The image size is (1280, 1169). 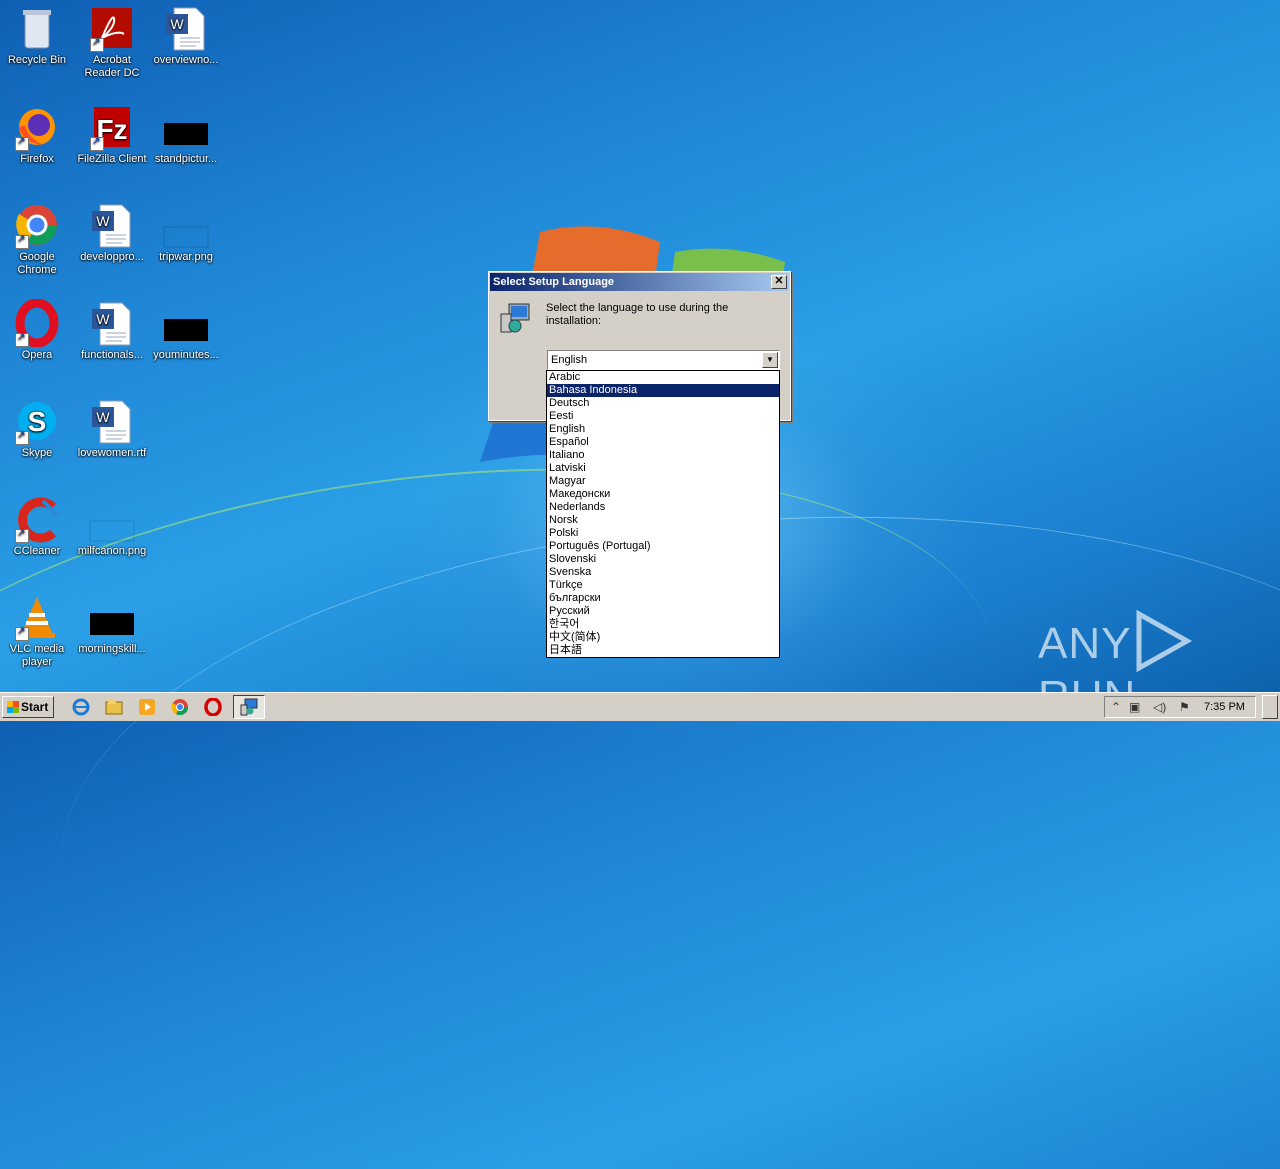 I want to click on media-player-icon, so click(x=147, y=707).